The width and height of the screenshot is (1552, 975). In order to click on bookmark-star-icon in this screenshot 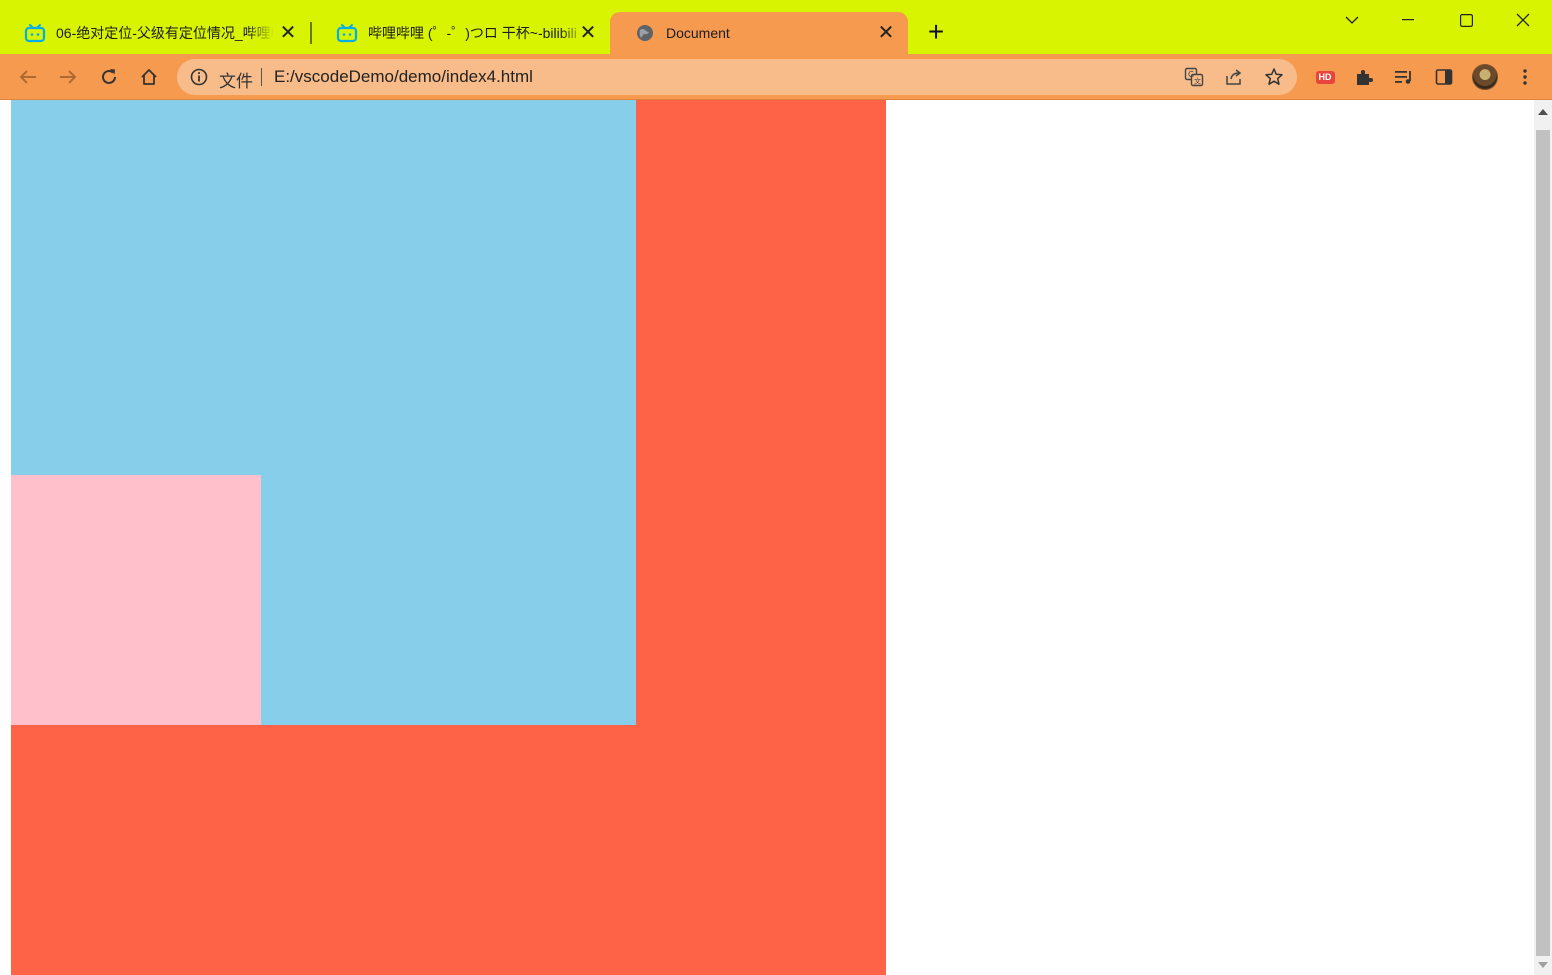, I will do `click(1274, 77)`.